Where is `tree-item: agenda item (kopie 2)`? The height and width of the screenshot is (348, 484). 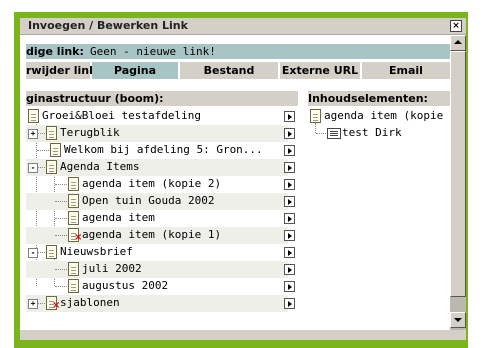
tree-item: agenda item (kopie 2) is located at coordinates (160, 184).